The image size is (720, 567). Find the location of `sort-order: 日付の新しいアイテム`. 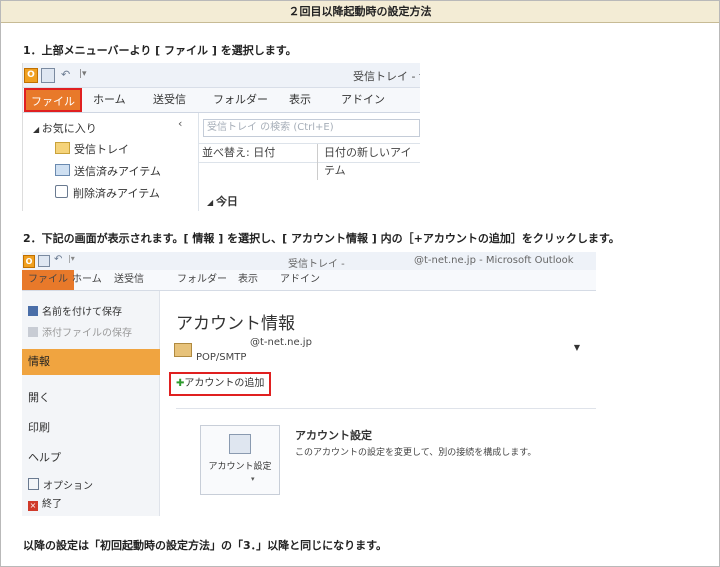

sort-order: 日付の新しいアイテム is located at coordinates (368, 162).